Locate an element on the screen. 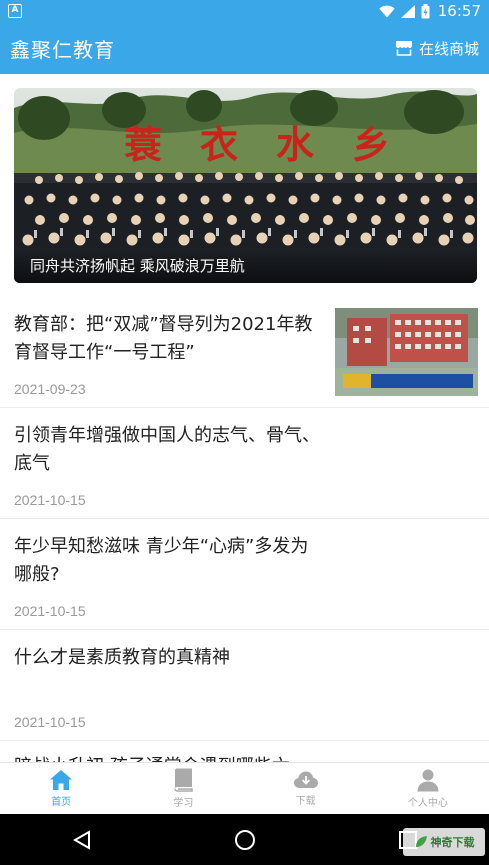 This screenshot has width=489, height=865. watermark-logo: 神奇下载 is located at coordinates (444, 842).